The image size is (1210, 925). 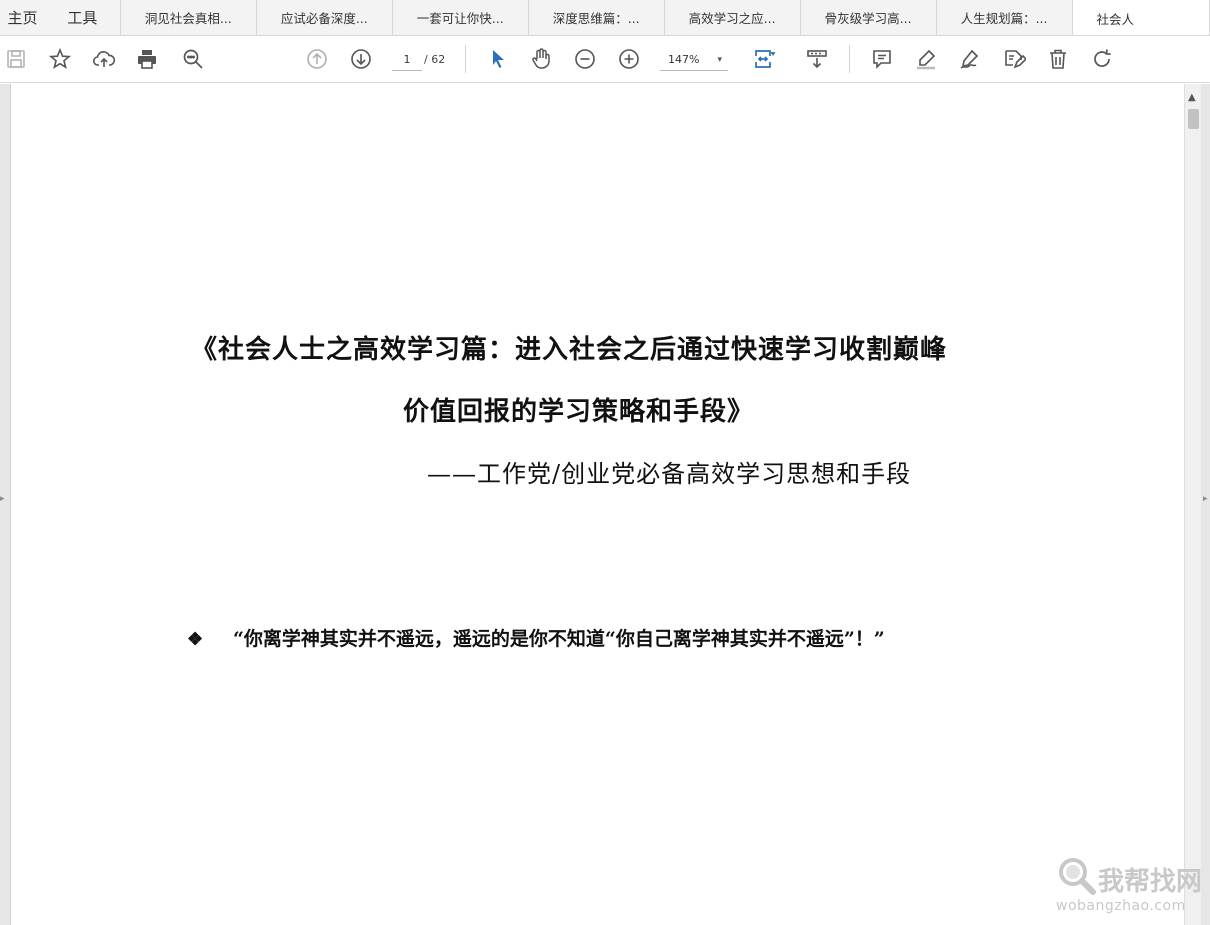 I want to click on rotate-icon, so click(x=1102, y=58).